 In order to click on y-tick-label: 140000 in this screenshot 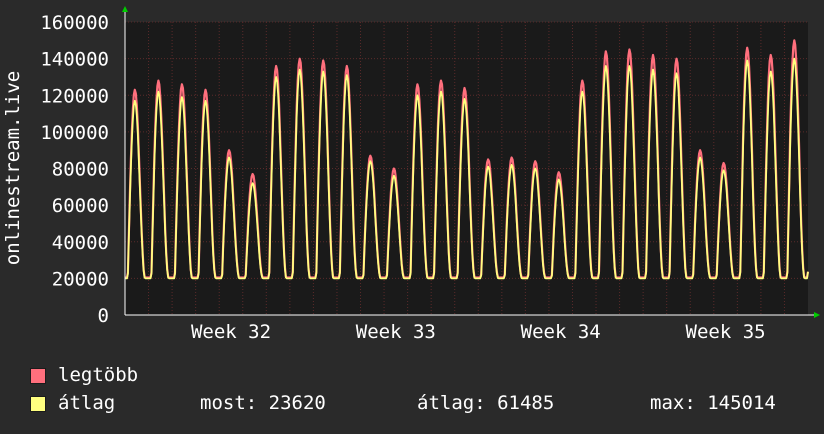, I will do `click(74, 60)`.